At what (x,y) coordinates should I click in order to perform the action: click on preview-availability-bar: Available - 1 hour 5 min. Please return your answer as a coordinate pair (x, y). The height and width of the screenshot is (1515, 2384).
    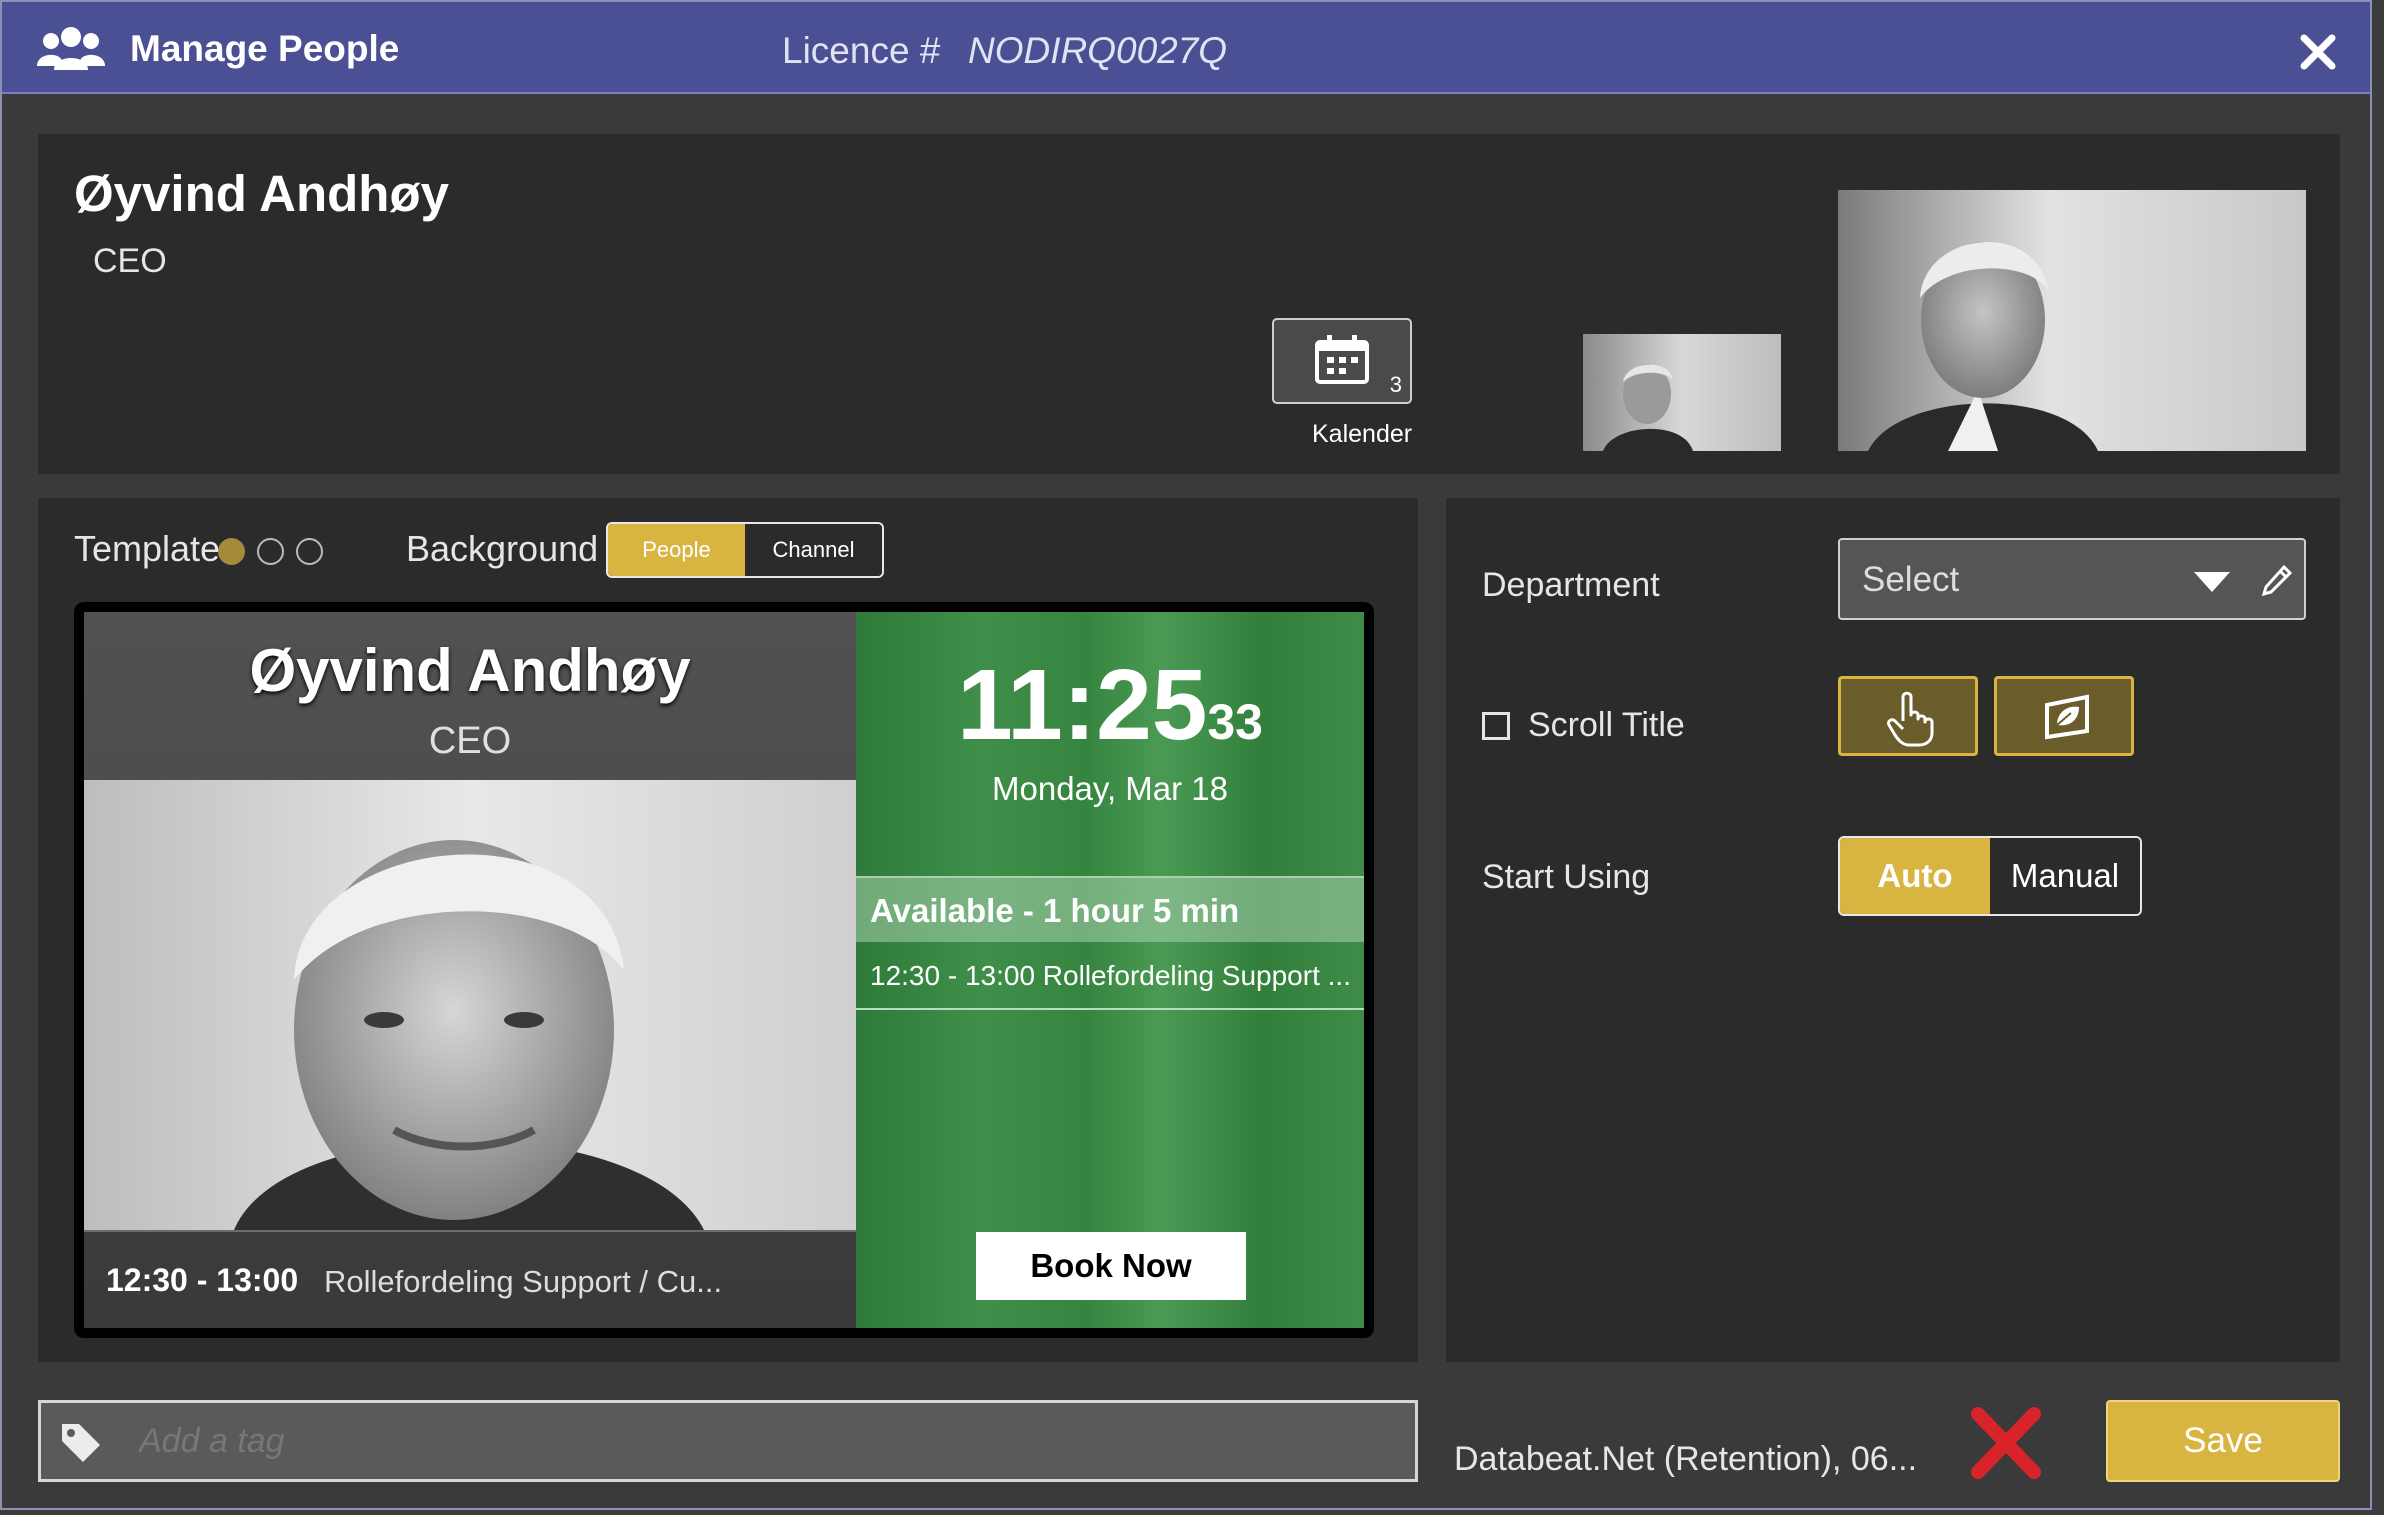
    Looking at the image, I should click on (1110, 909).